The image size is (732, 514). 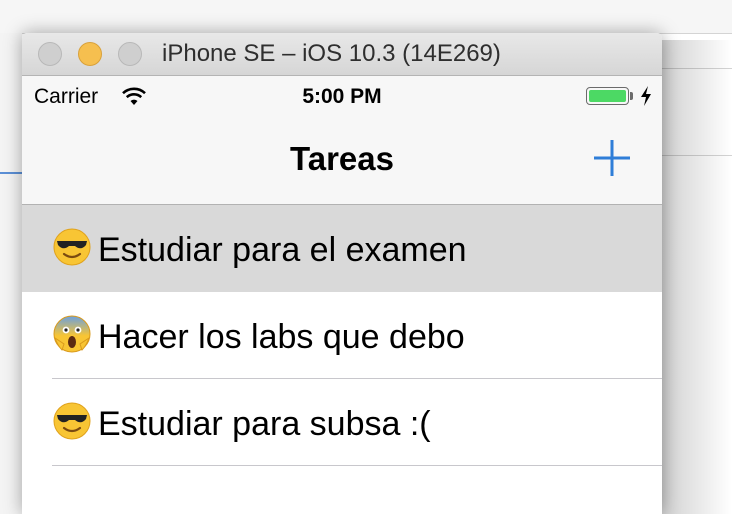 What do you see at coordinates (72, 334) in the screenshot?
I see `screaming-face-icon` at bounding box center [72, 334].